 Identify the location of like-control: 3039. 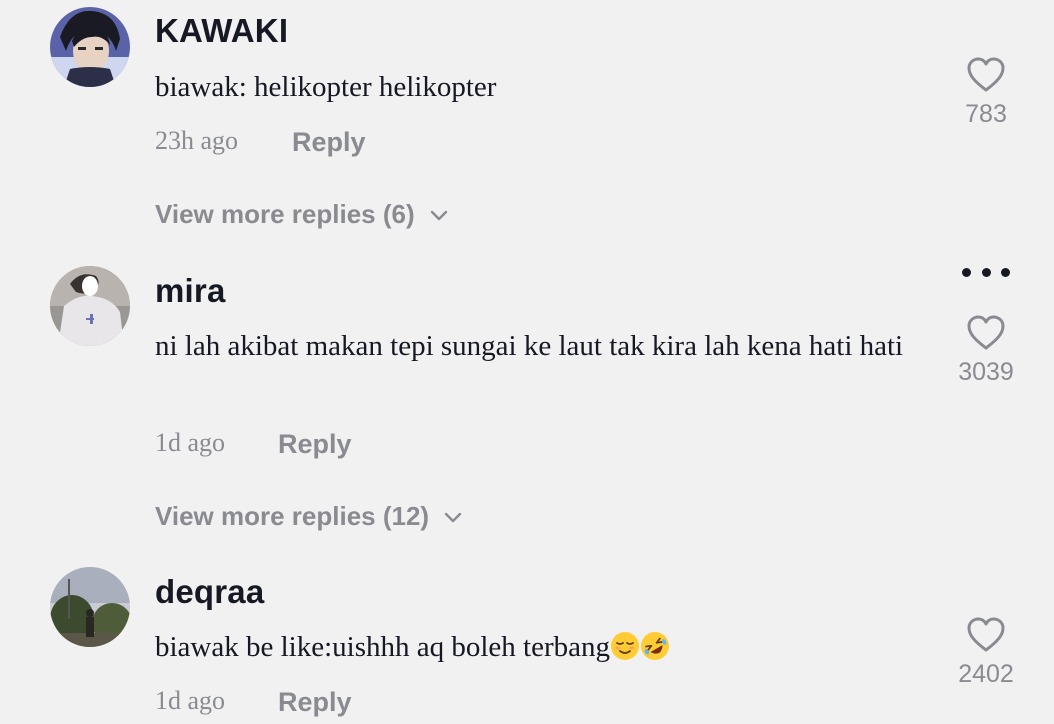
(986, 350).